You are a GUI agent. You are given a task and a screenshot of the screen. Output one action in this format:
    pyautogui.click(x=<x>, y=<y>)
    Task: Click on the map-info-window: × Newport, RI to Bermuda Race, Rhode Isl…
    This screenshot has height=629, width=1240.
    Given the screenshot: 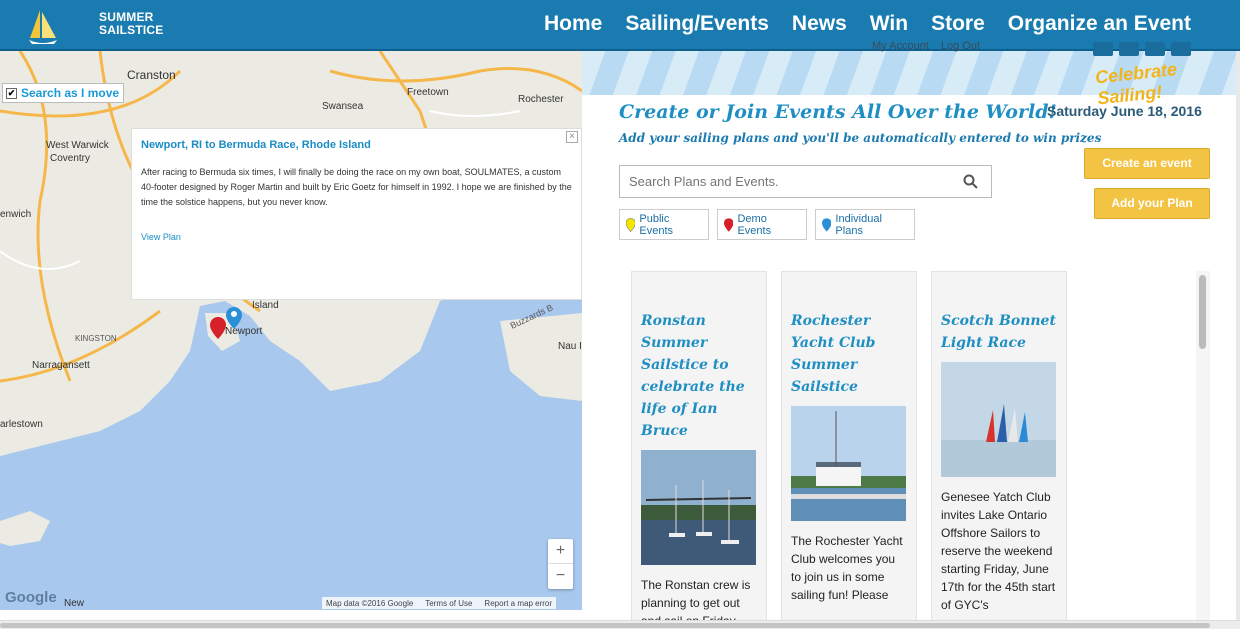 What is the action you would take?
    pyautogui.click(x=356, y=214)
    